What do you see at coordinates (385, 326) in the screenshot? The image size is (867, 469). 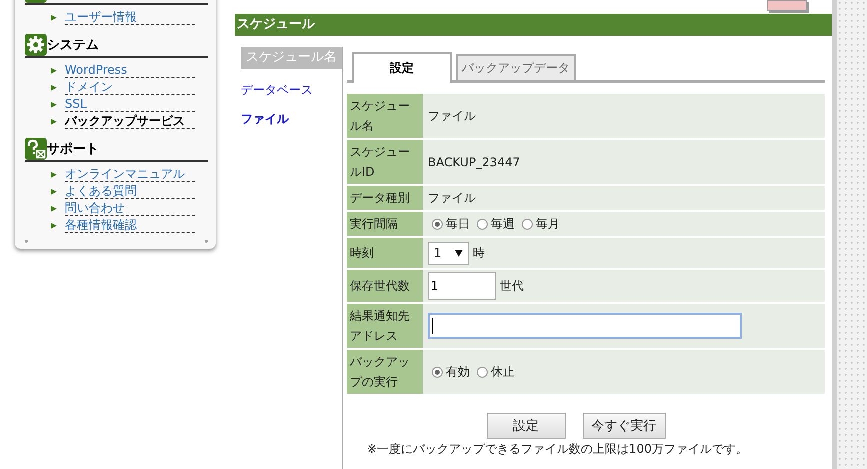 I see `field-label: 結果通知先アドレス` at bounding box center [385, 326].